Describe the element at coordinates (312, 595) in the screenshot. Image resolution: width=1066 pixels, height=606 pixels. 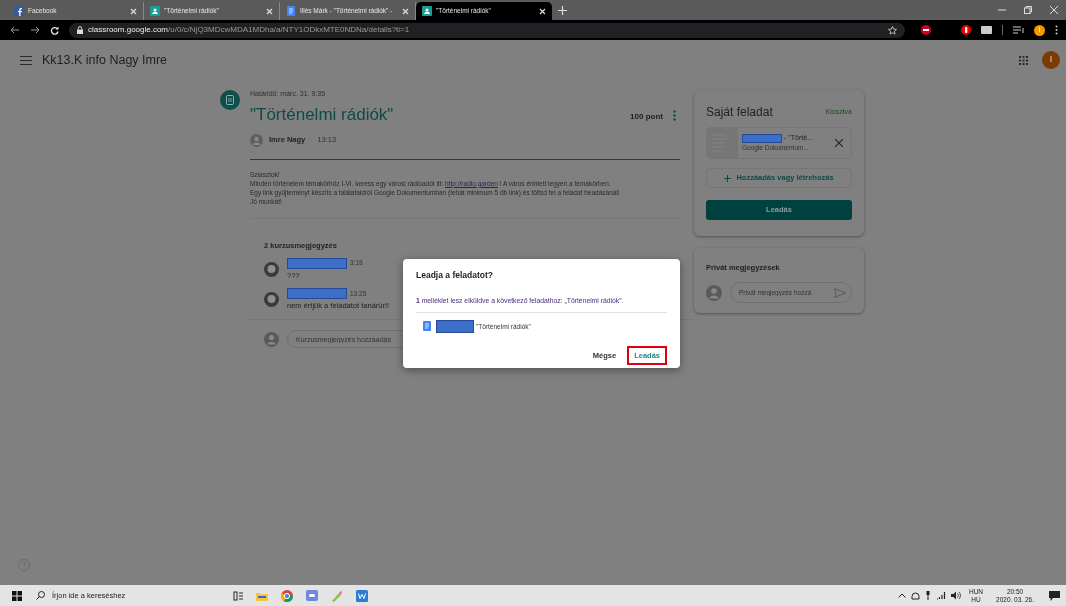
I see `chat-app-icon` at that location.